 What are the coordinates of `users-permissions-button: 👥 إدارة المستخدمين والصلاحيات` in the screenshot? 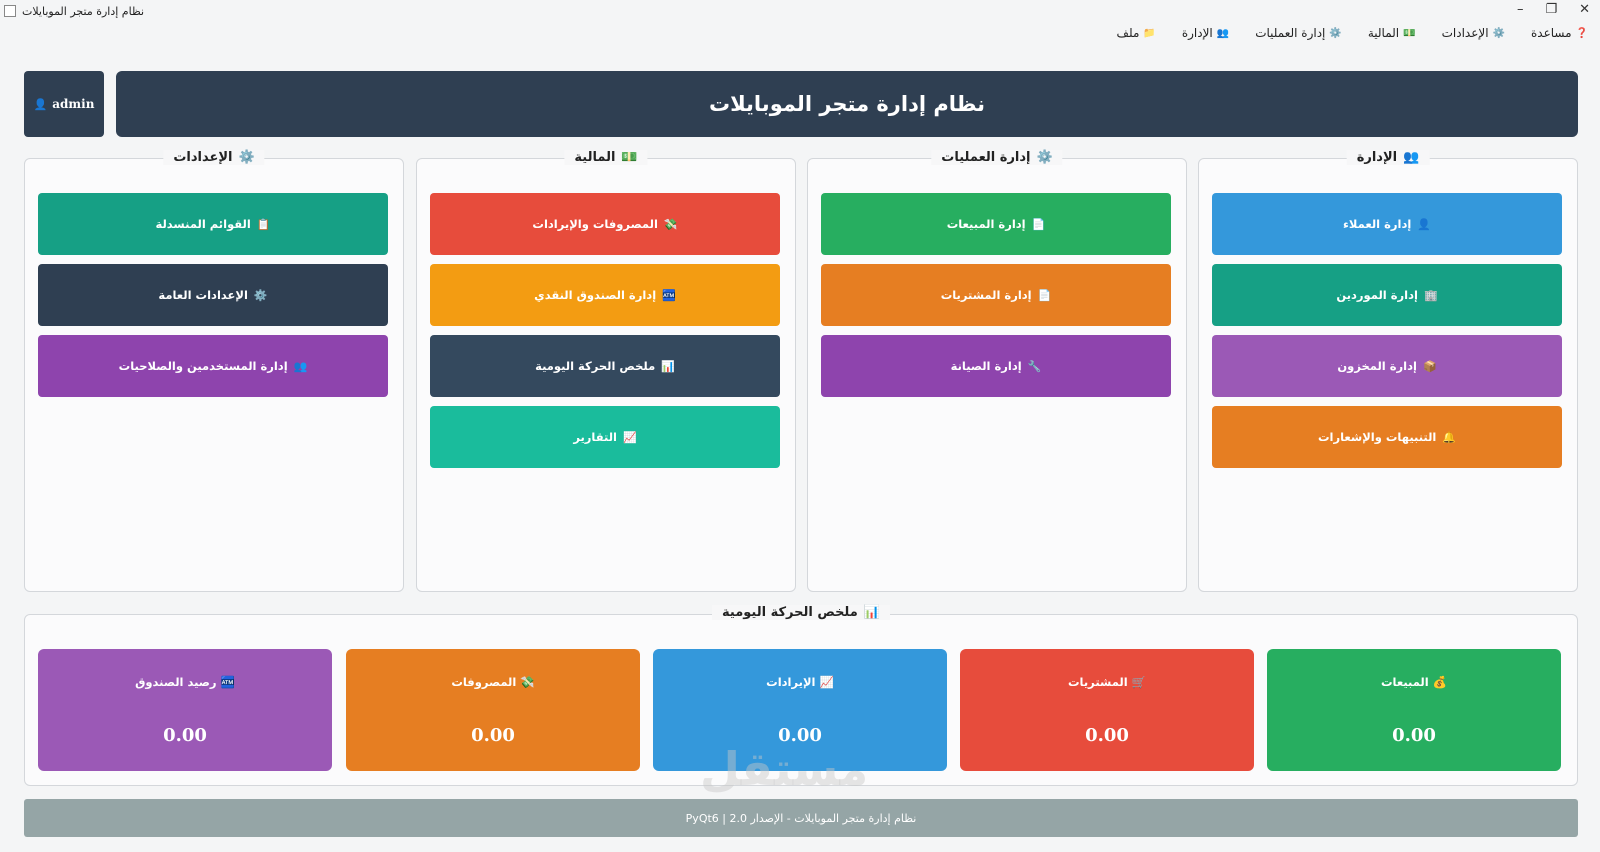 It's located at (213, 366).